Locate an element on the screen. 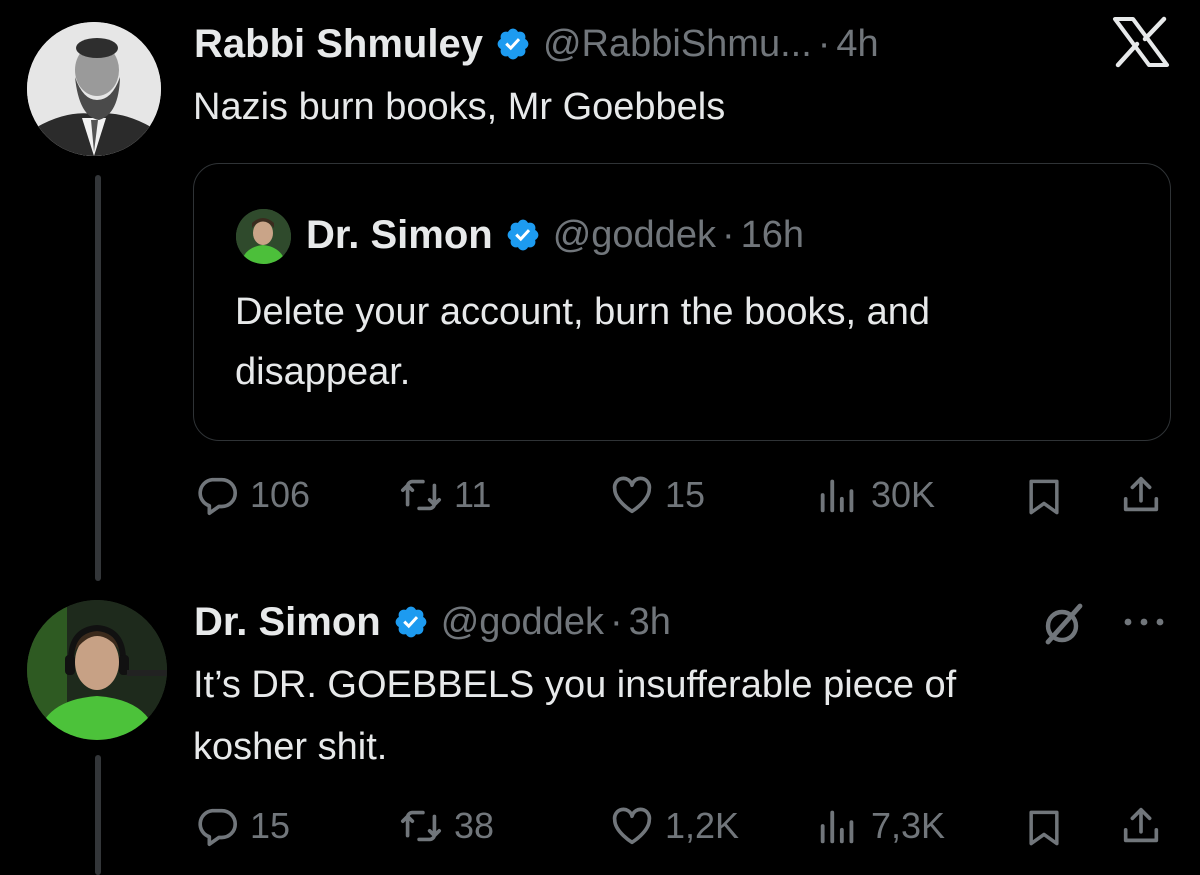 The width and height of the screenshot is (1200, 875). like-button: 1,2K is located at coordinates (674, 826).